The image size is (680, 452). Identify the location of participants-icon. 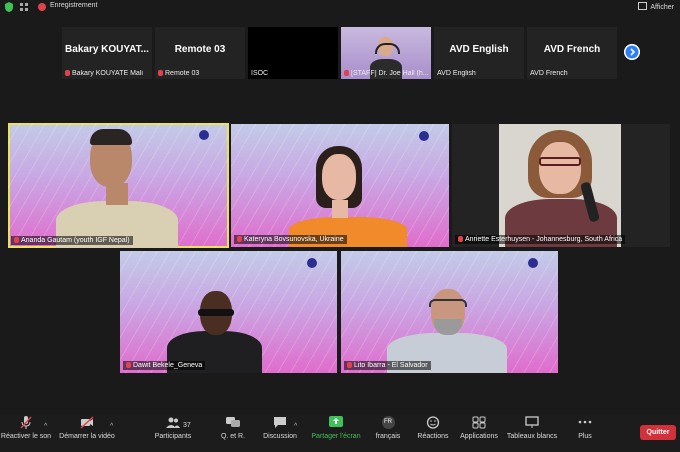
(173, 422).